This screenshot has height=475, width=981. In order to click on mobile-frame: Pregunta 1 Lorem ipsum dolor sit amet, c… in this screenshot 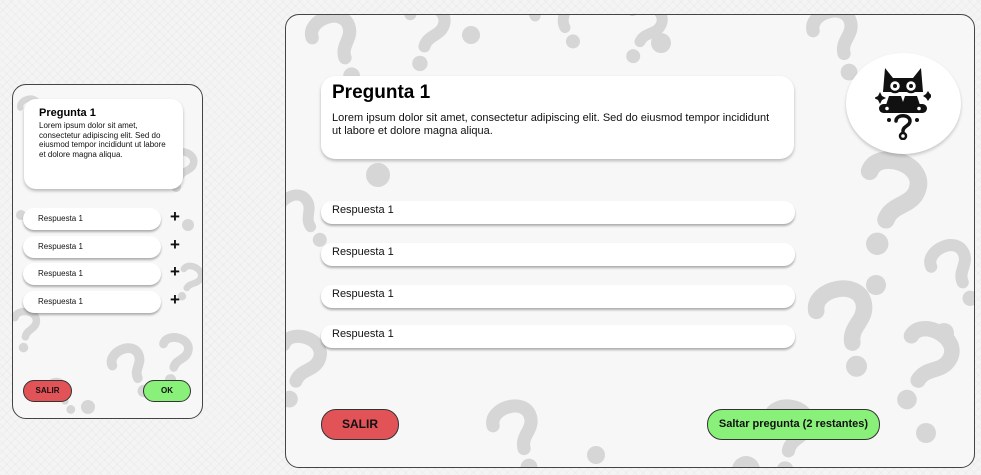, I will do `click(107, 251)`.